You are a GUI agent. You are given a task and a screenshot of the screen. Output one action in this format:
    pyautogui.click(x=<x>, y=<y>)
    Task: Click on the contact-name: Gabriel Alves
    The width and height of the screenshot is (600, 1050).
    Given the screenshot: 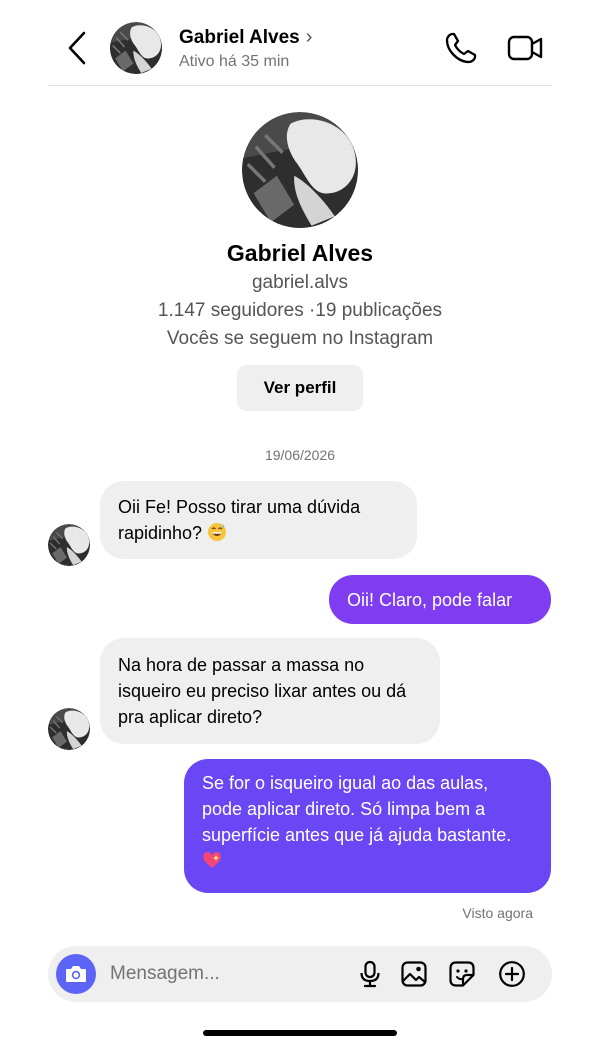 What is the action you would take?
    pyautogui.click(x=239, y=37)
    